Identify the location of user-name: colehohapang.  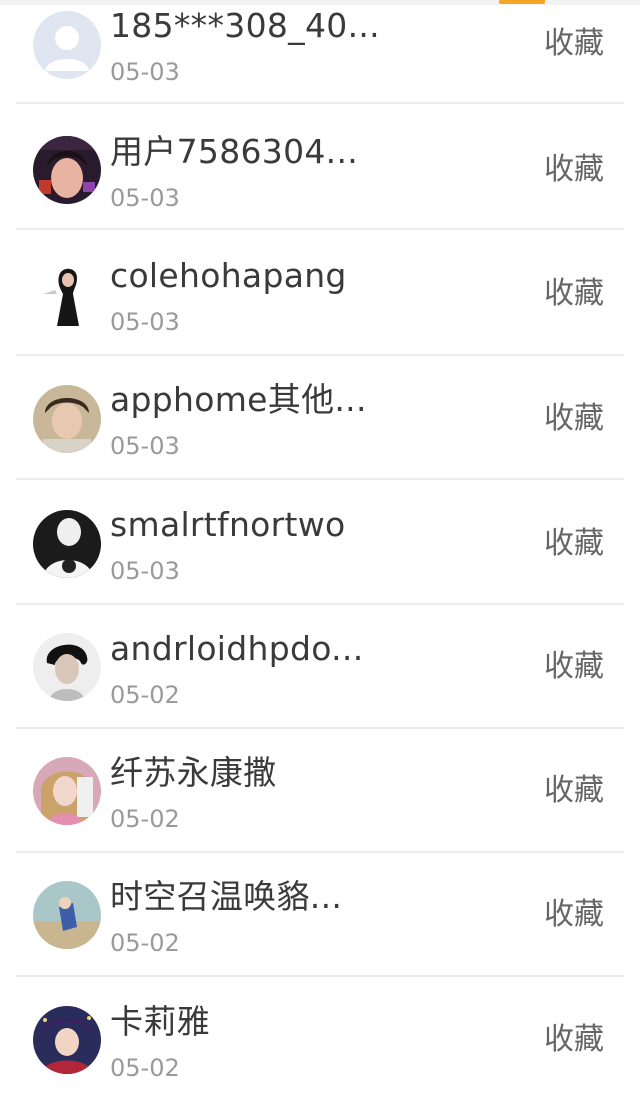
(228, 275).